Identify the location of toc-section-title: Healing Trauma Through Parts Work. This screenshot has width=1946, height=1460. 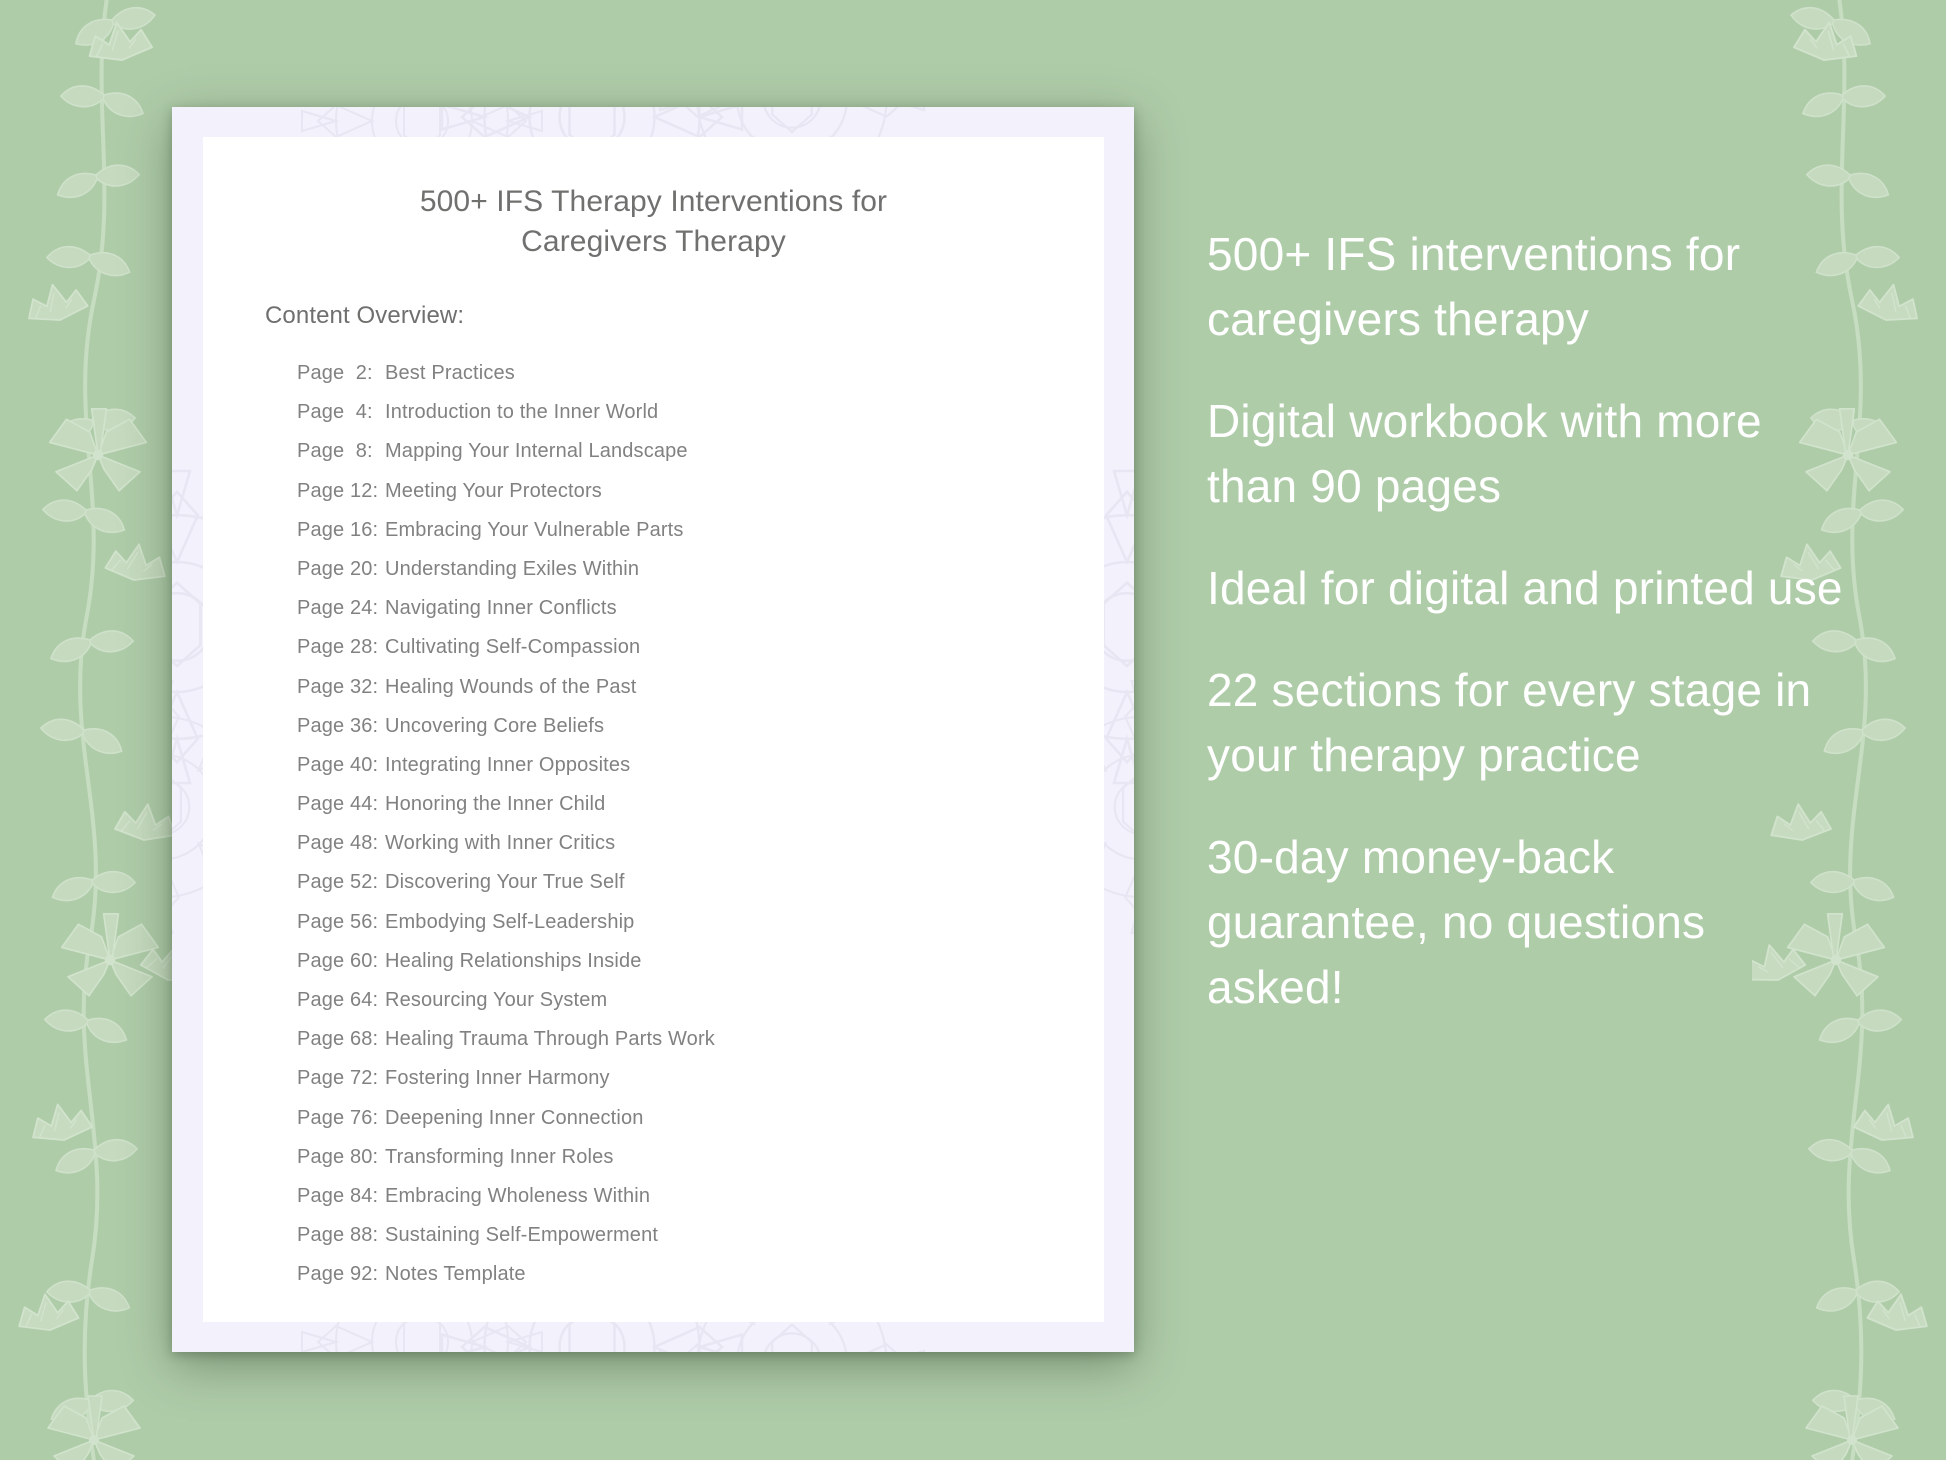
(550, 1039).